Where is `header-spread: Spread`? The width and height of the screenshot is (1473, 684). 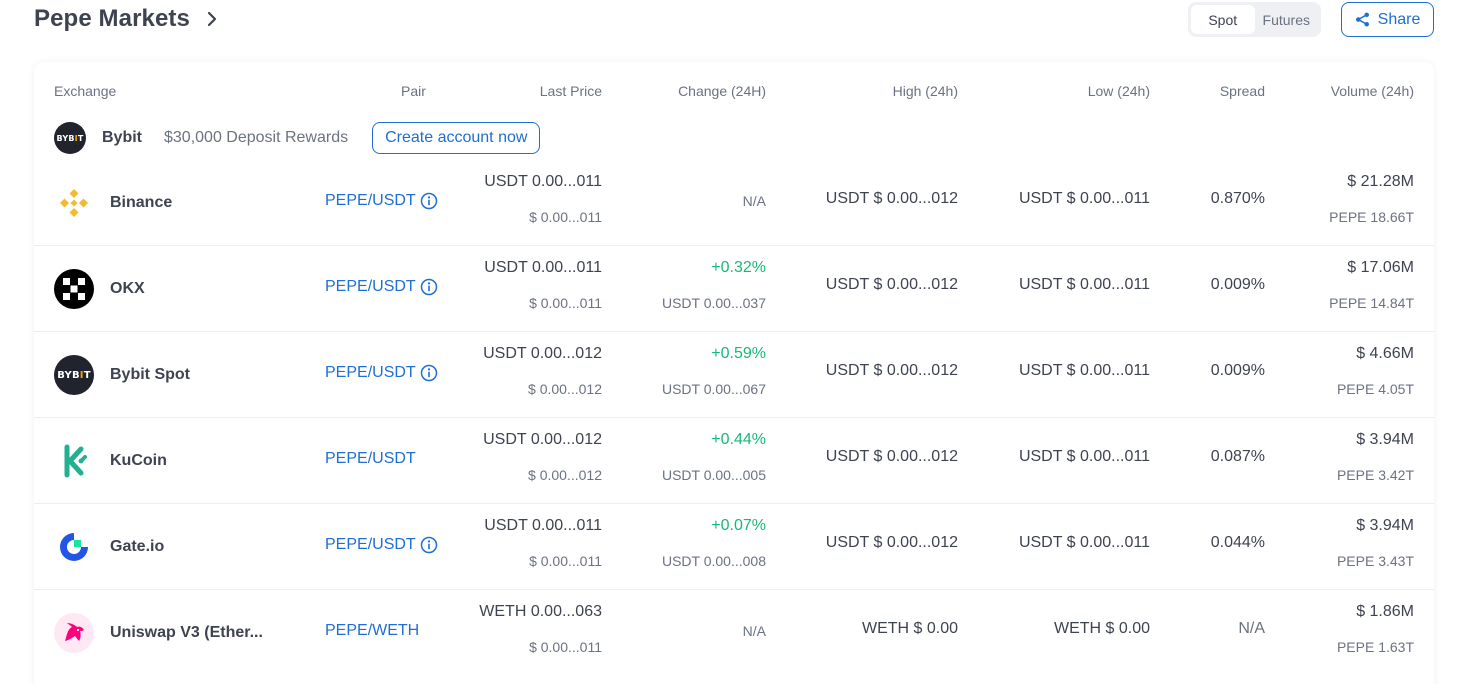
header-spread: Spread is located at coordinates (1242, 91).